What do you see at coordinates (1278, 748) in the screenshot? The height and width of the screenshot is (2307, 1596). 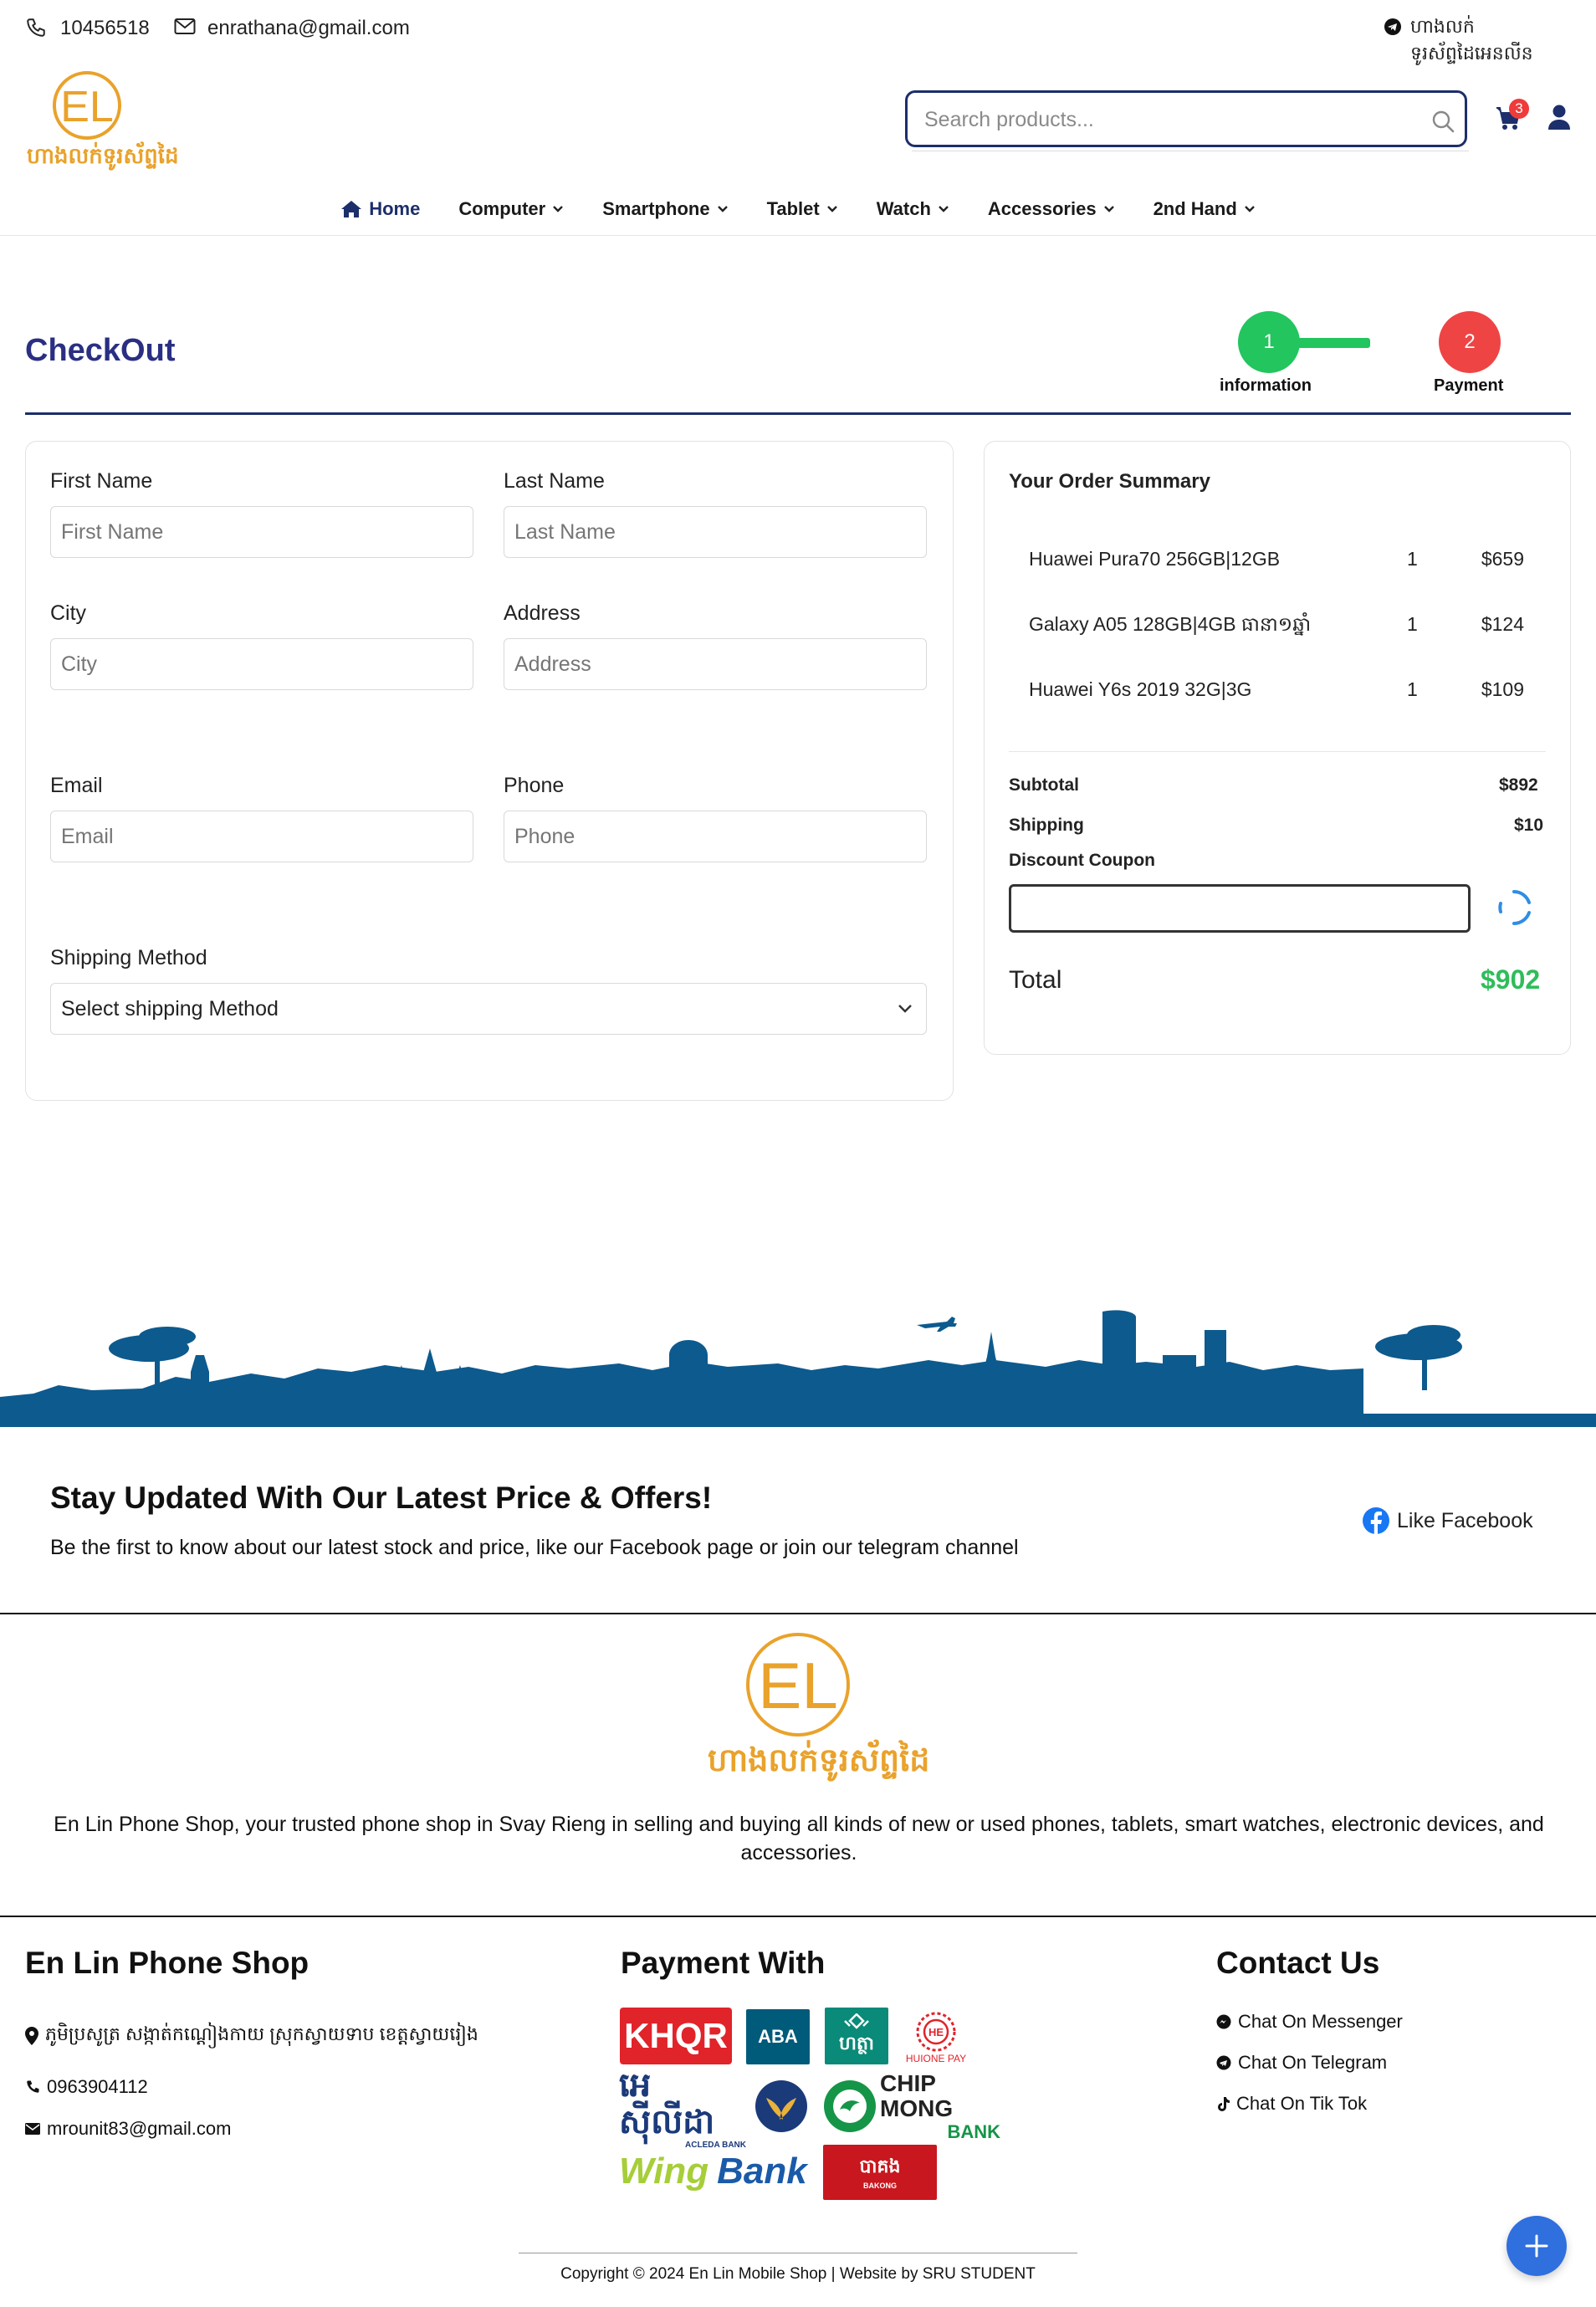 I see `order-summary-card` at bounding box center [1278, 748].